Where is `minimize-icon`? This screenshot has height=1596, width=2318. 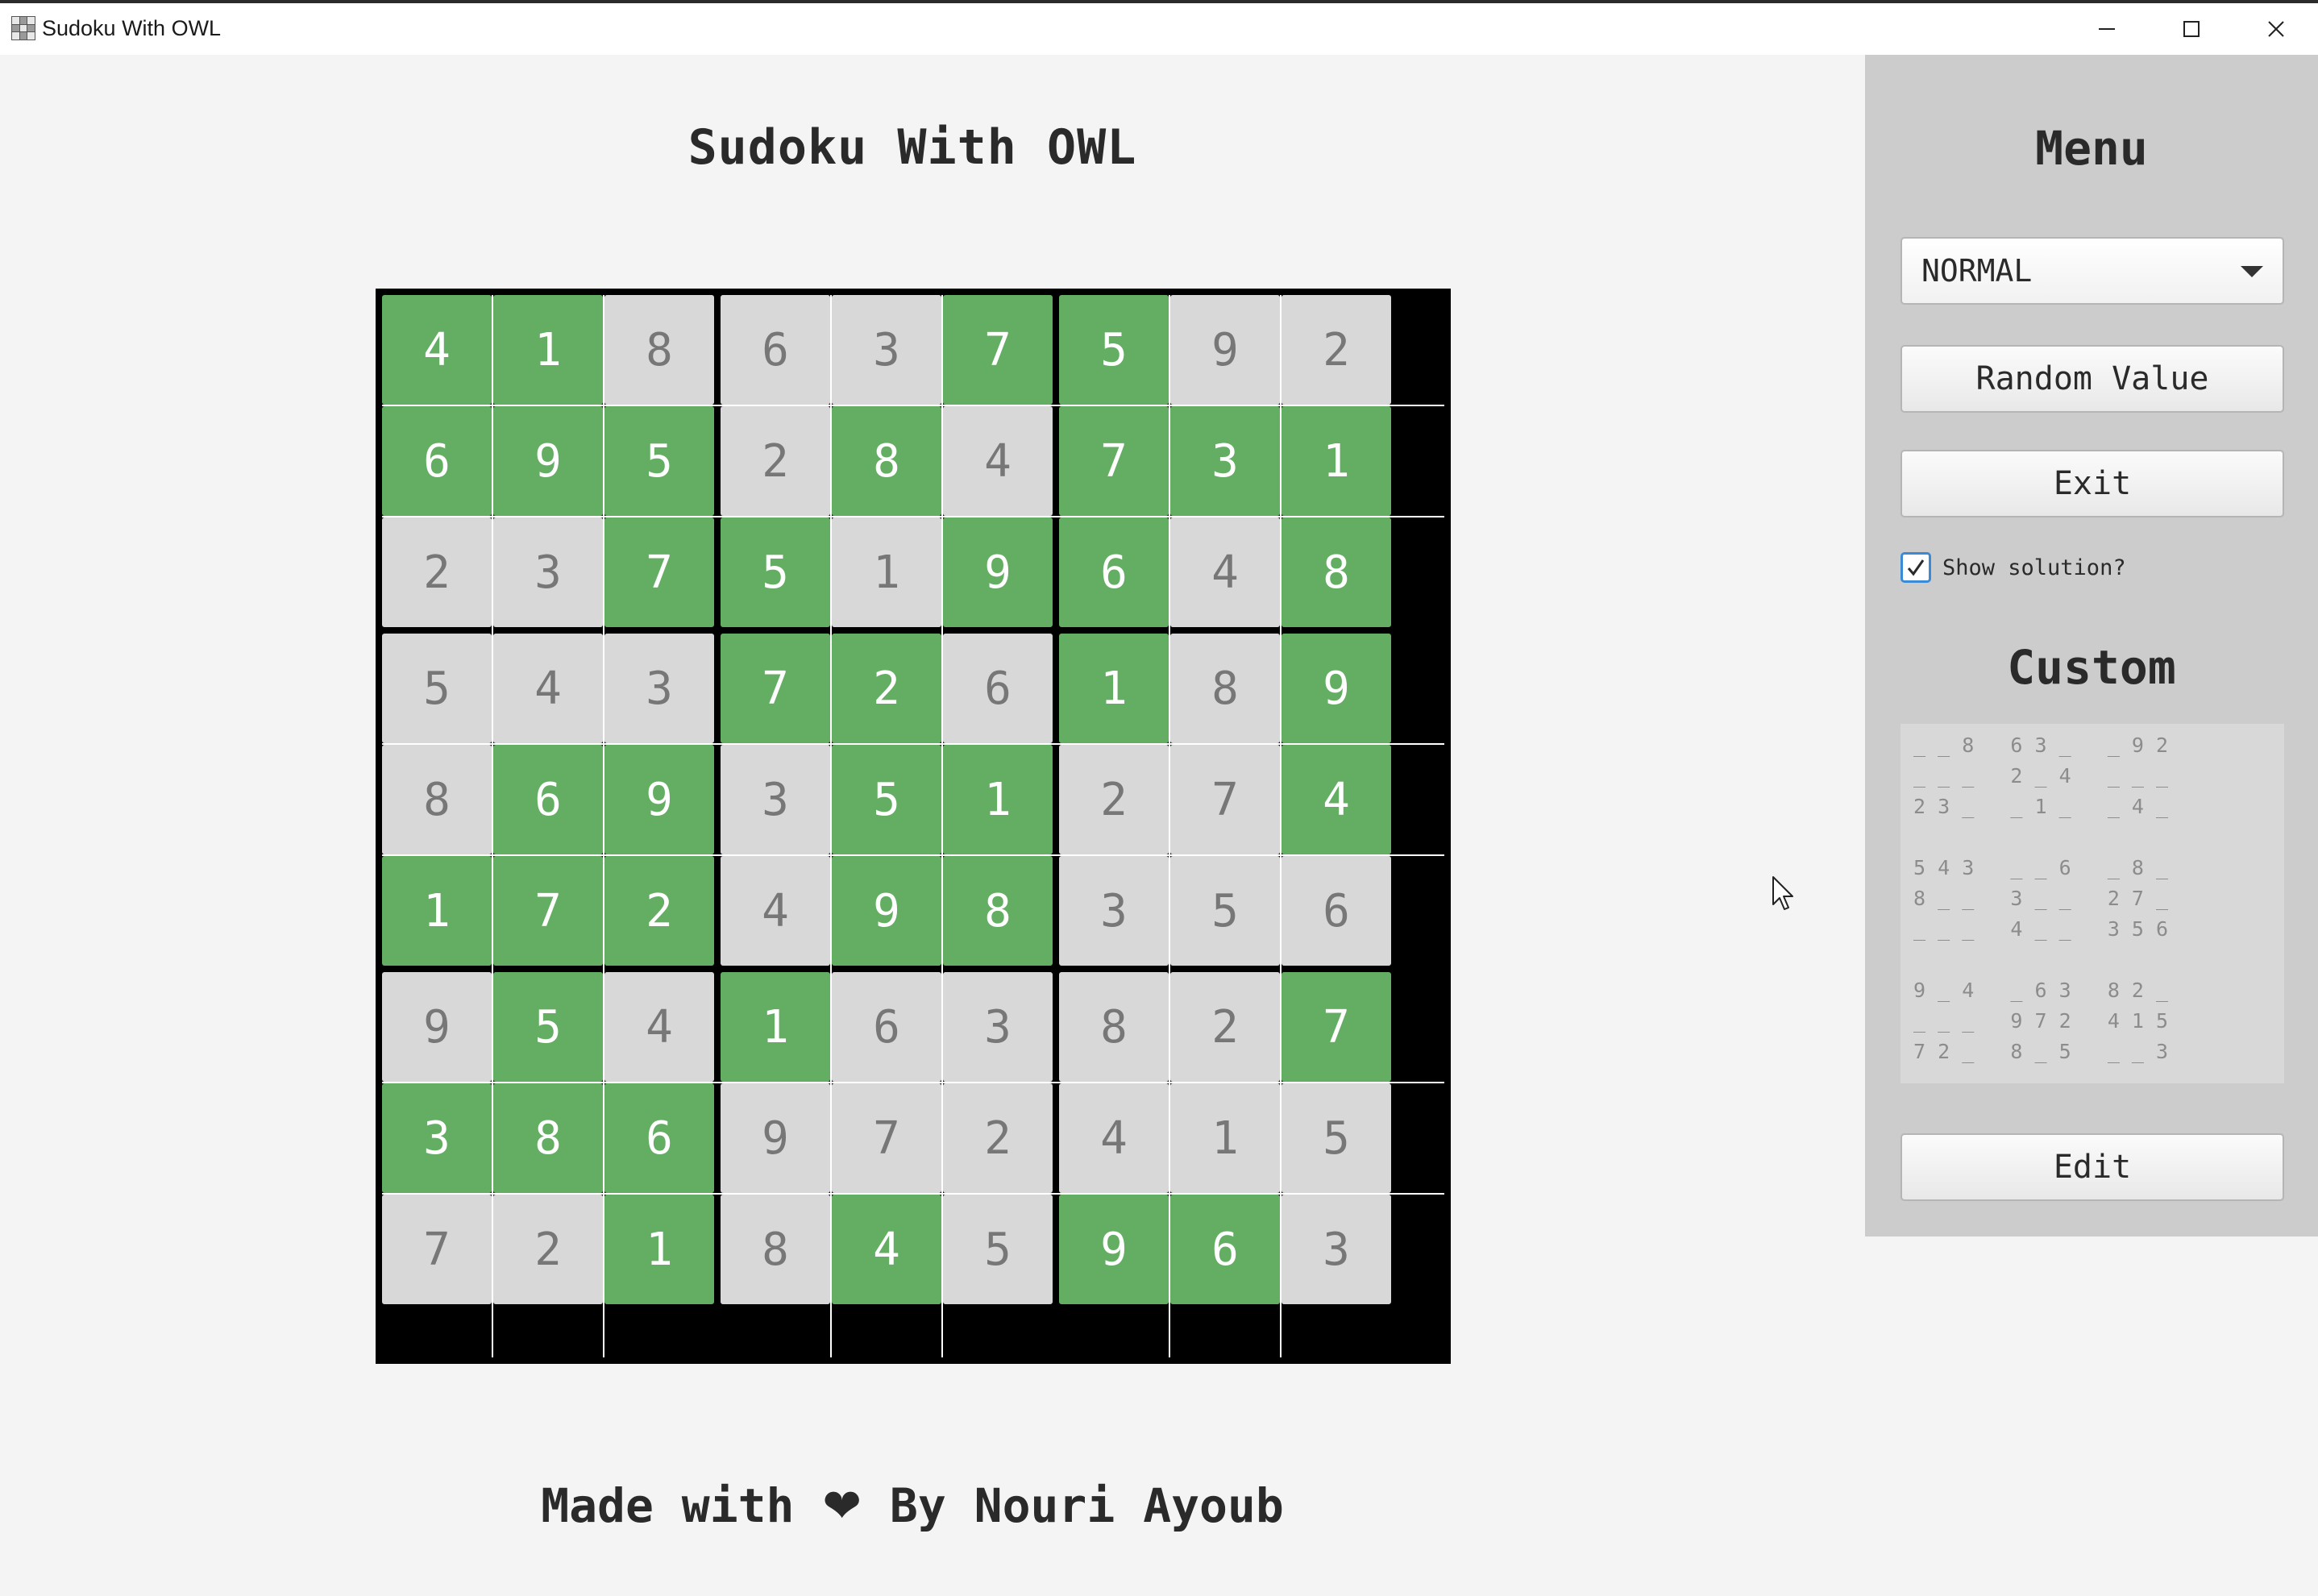 minimize-icon is located at coordinates (2107, 29).